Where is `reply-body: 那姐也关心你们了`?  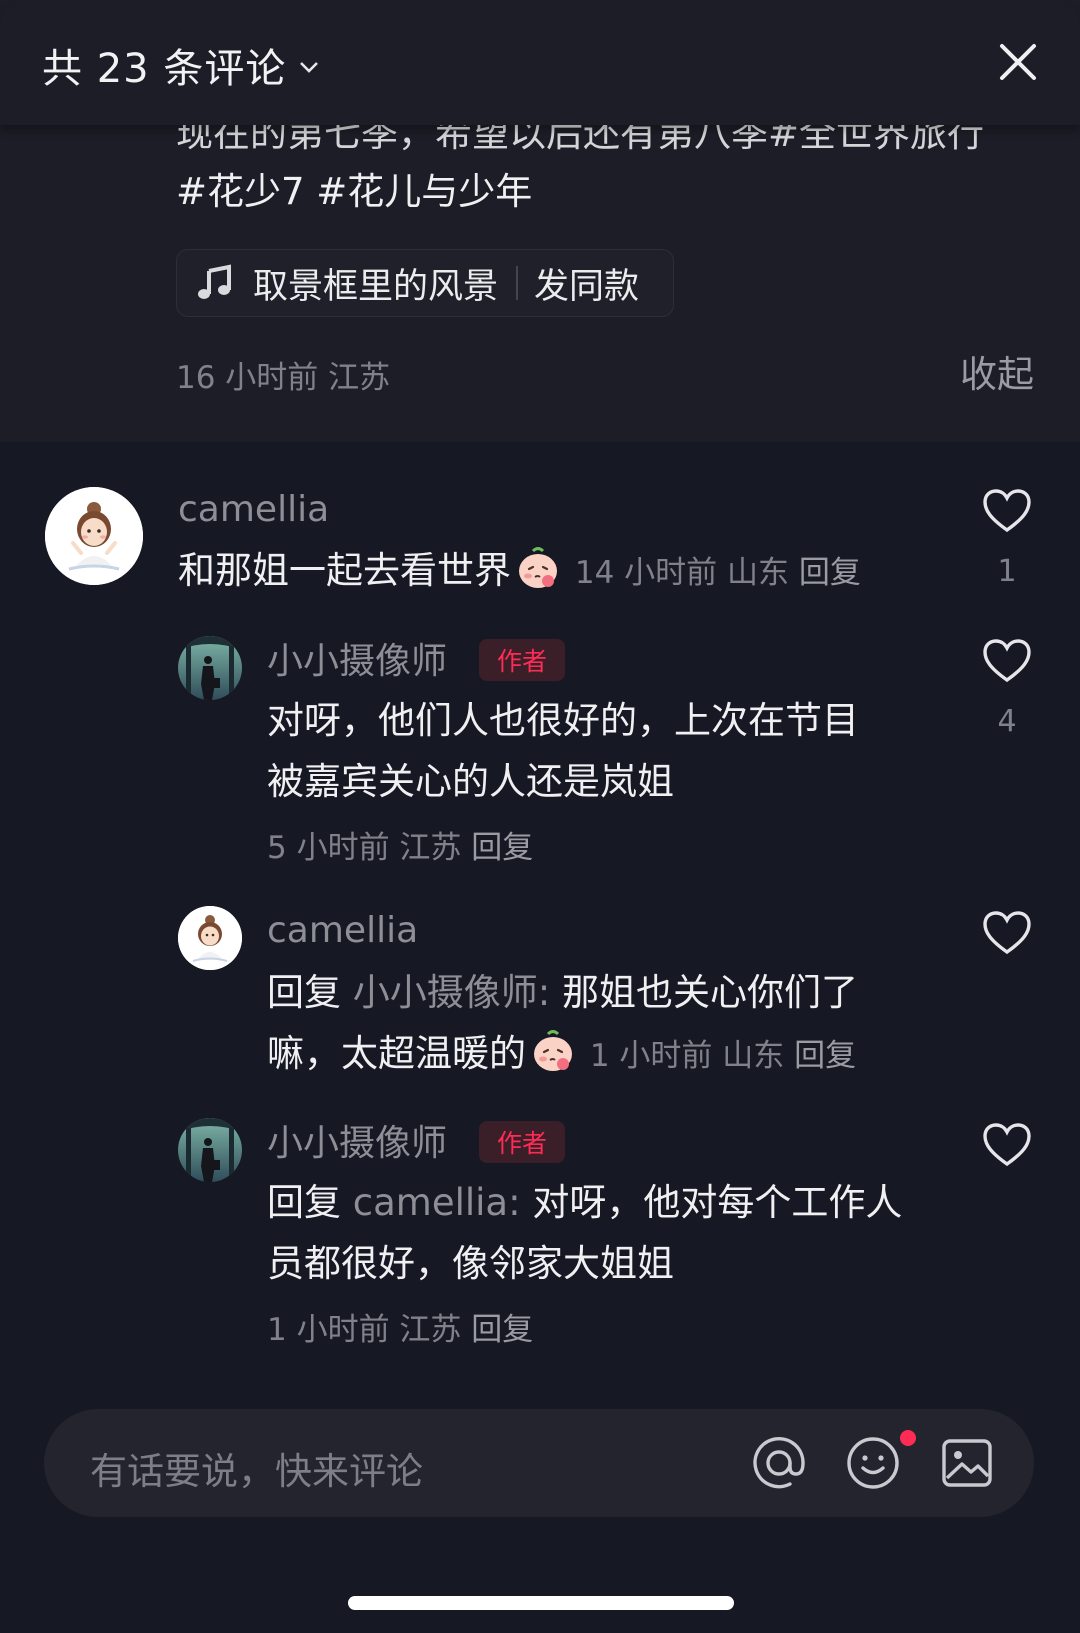
reply-body: 那姐也关心你们了 is located at coordinates (710, 992).